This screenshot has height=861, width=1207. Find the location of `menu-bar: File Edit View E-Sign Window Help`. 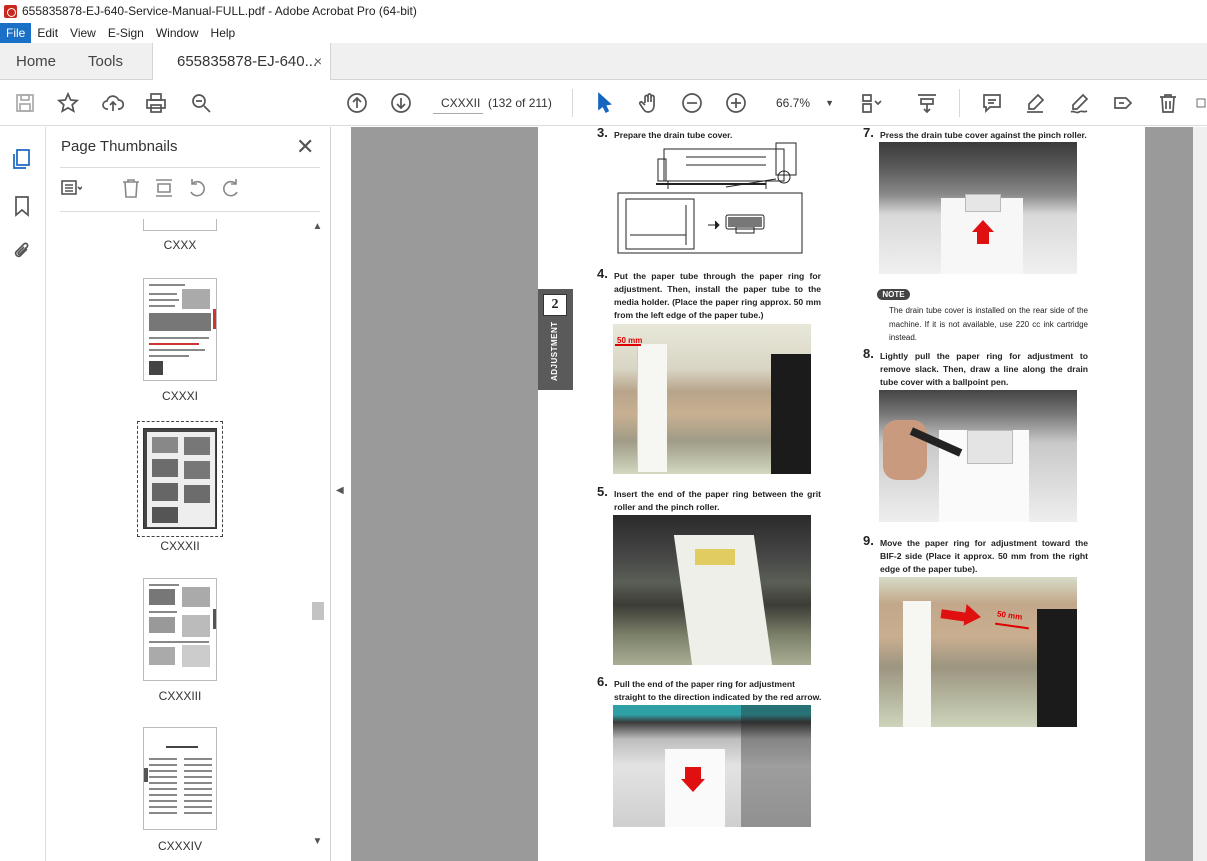

menu-bar: File Edit View E-Sign Window Help is located at coordinates (603, 32).